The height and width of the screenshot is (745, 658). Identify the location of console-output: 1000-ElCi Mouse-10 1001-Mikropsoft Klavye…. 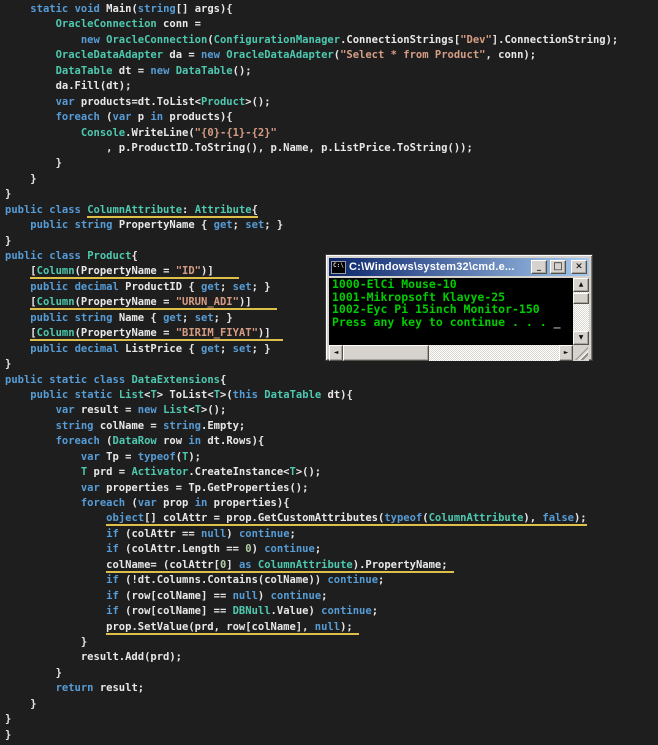
(451, 311).